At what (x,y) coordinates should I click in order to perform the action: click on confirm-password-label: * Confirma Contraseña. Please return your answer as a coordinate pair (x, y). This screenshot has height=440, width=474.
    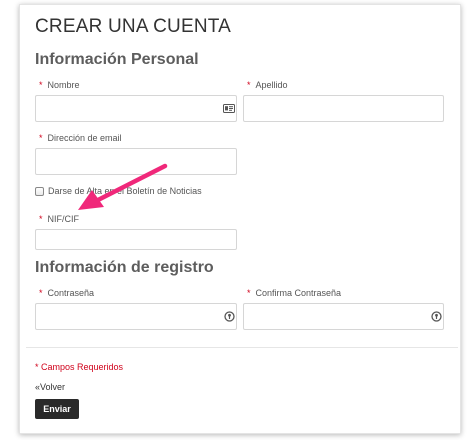
    Looking at the image, I should click on (294, 293).